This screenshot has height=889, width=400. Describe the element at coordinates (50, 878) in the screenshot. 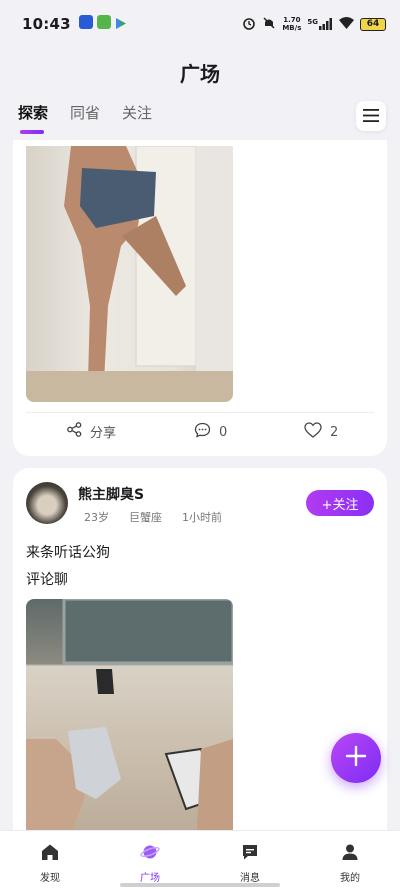

I see `nav-label: 发现` at that location.